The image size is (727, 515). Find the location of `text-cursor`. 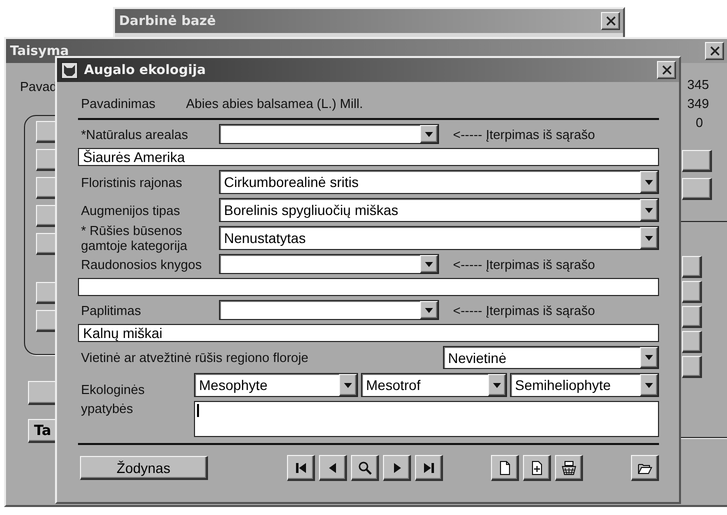

text-cursor is located at coordinates (198, 410).